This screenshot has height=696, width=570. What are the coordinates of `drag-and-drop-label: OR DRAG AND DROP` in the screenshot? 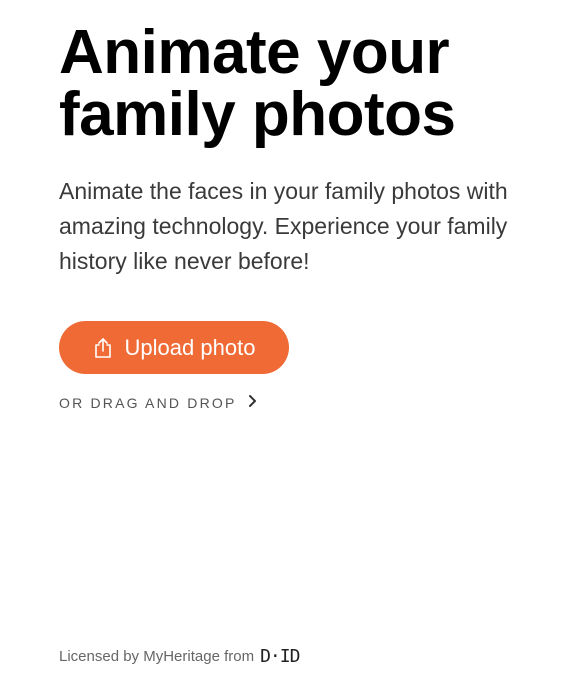 It's located at (148, 402).